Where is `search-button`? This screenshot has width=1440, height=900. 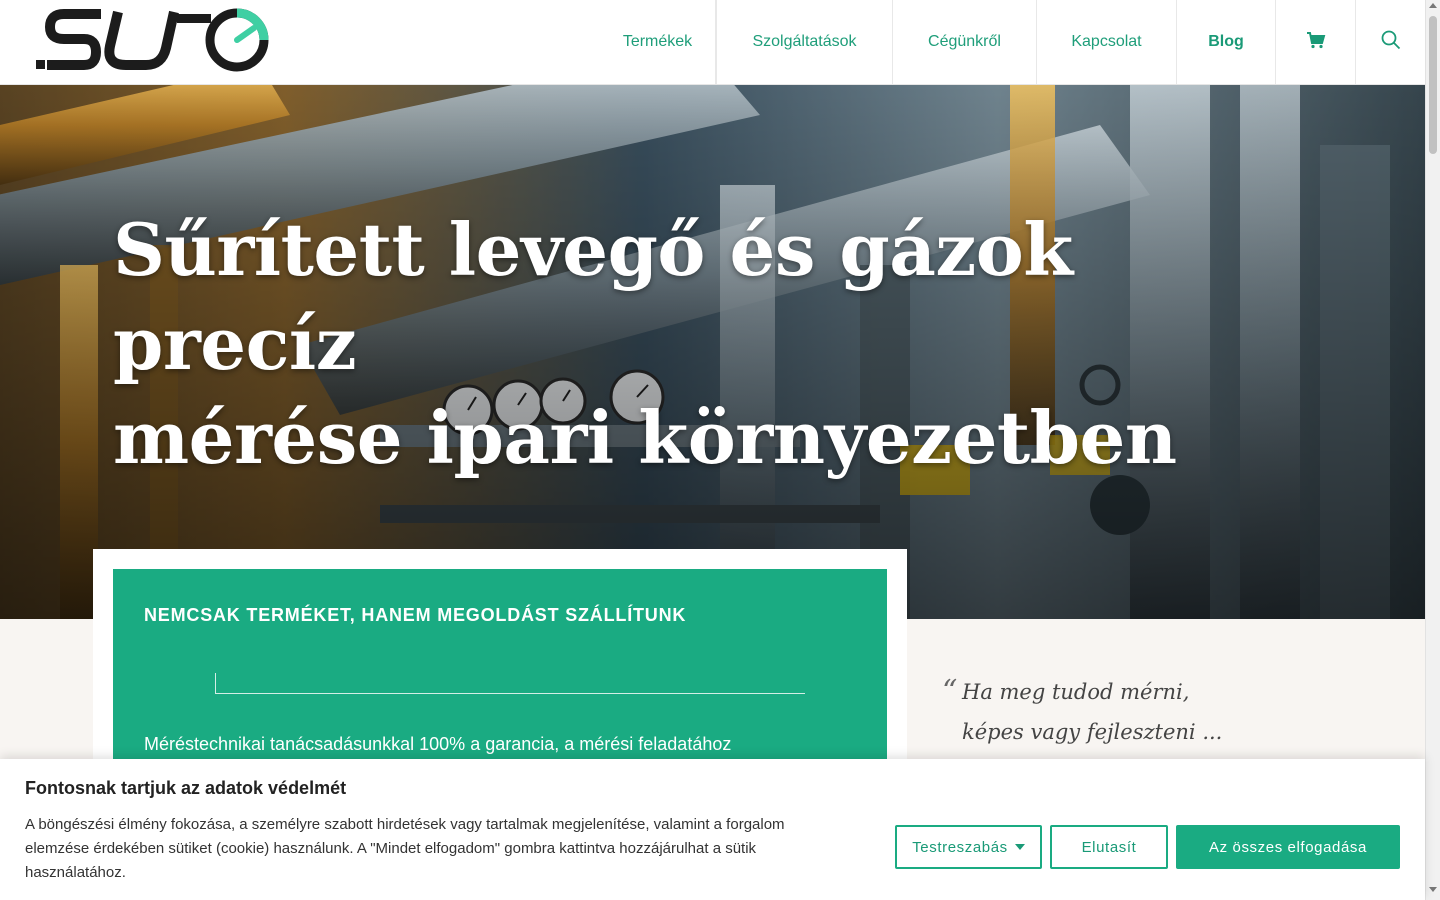 search-button is located at coordinates (1390, 42).